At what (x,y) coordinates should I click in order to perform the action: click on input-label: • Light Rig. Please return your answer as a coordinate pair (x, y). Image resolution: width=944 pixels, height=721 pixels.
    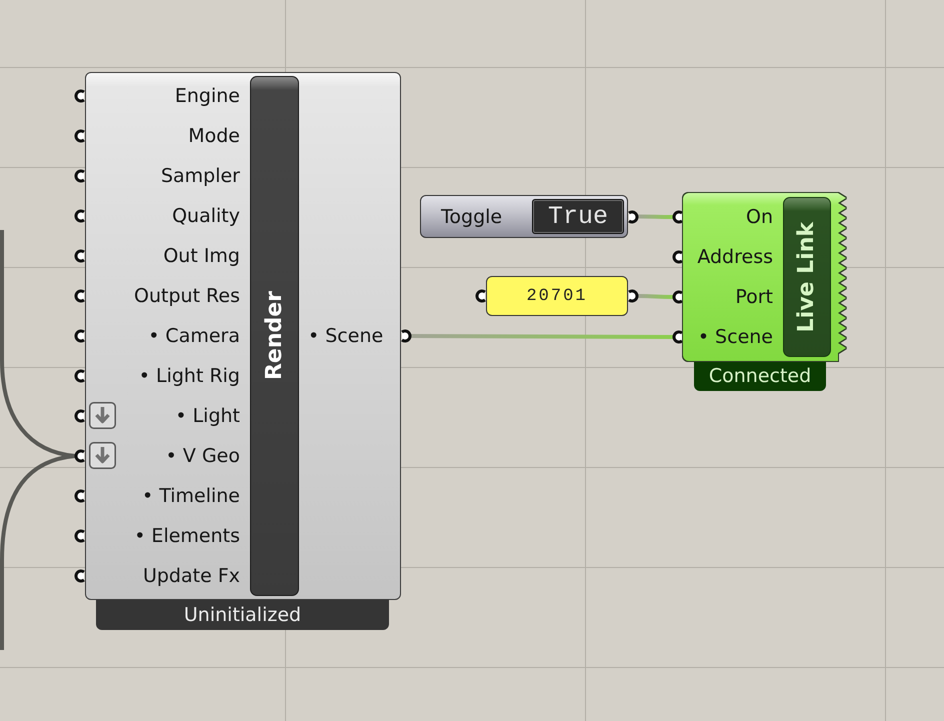
    Looking at the image, I should click on (189, 376).